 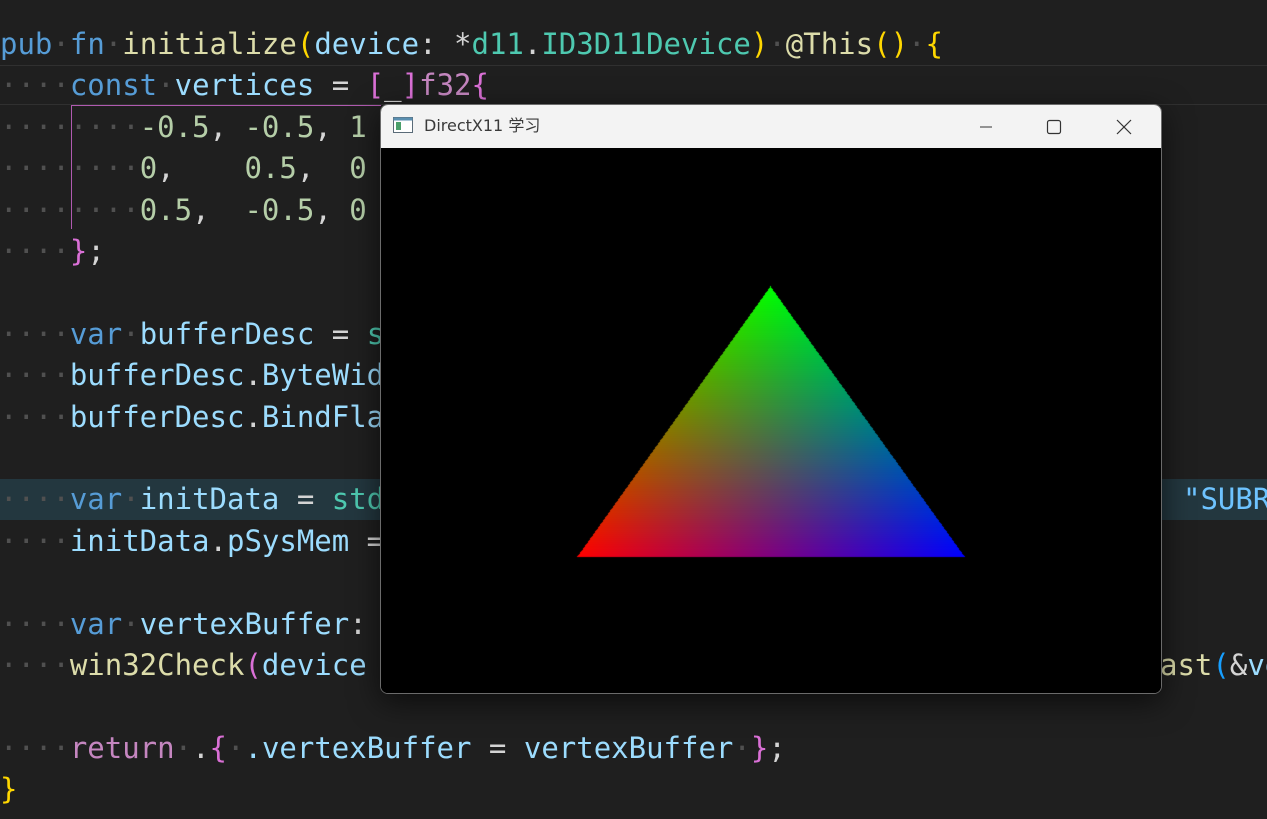 I want to click on window-title: DirectX11 学习, so click(x=482, y=125).